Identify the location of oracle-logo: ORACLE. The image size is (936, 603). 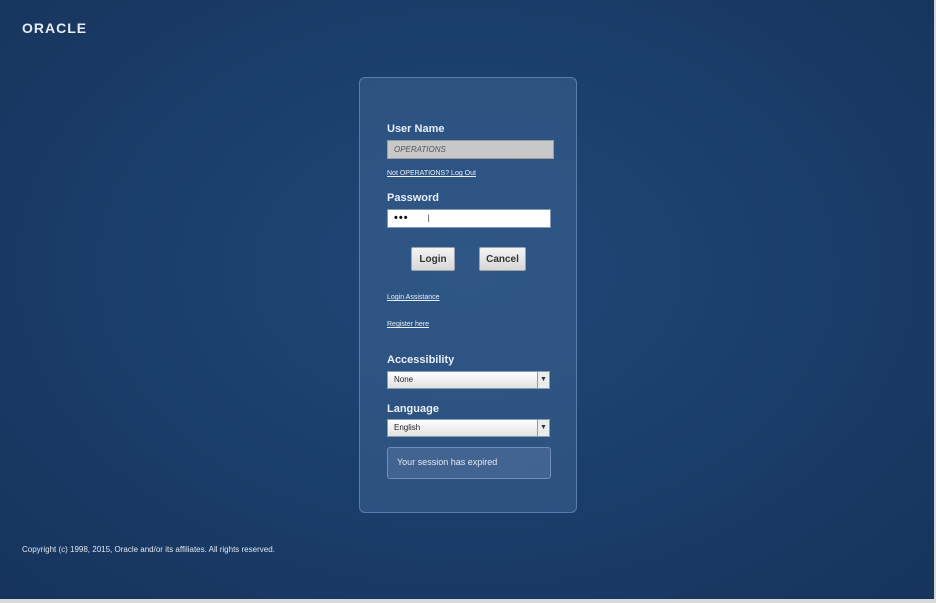
(55, 28).